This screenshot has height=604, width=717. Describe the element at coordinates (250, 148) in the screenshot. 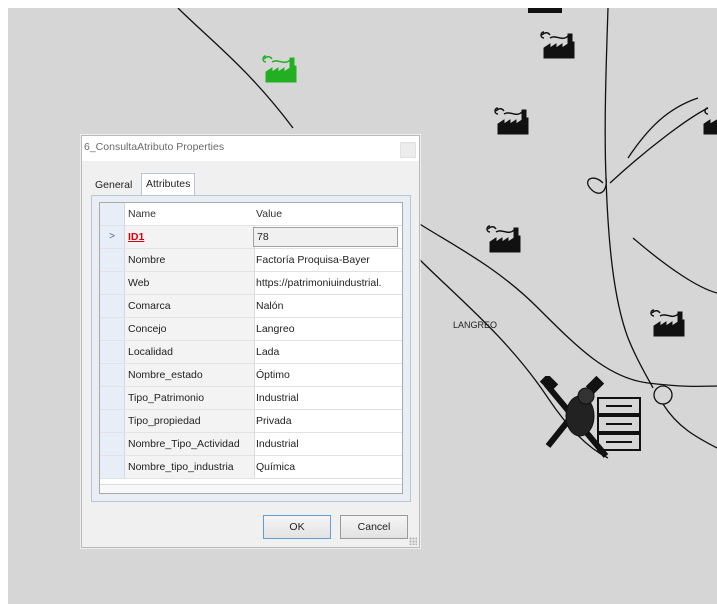

I see `dialog-title-bar: 6_ConsultaAtributo Properties` at that location.